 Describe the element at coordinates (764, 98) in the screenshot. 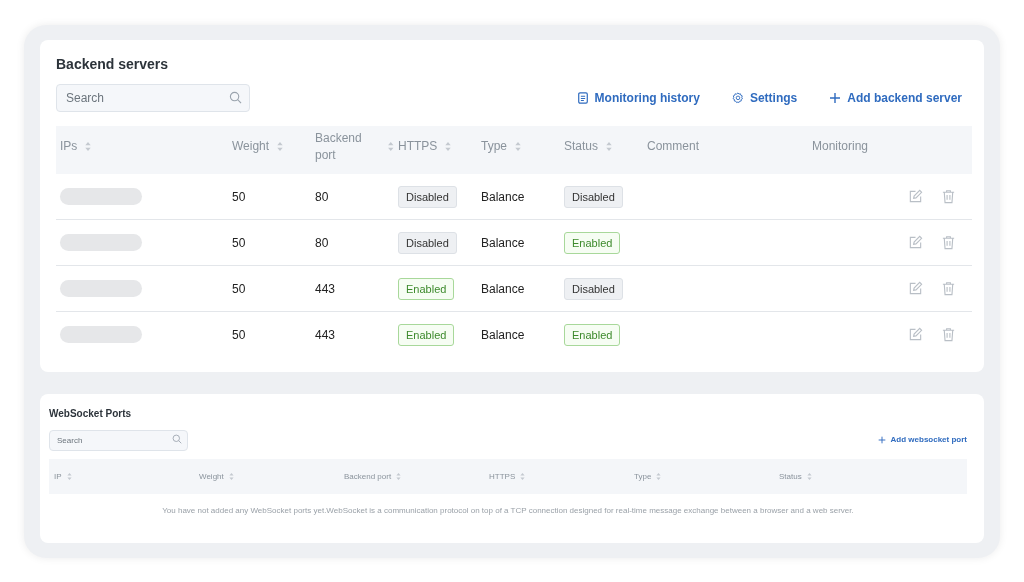

I see `action-link: Settings` at that location.